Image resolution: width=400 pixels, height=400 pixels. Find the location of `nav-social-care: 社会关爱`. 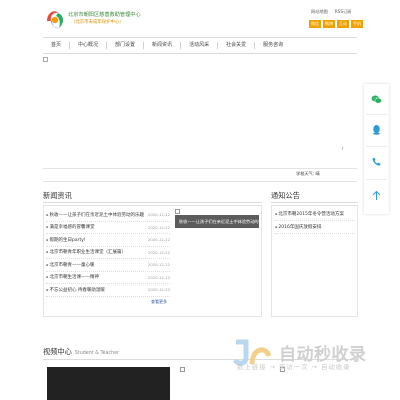

nav-social-care: 社会关爱 is located at coordinates (237, 45).